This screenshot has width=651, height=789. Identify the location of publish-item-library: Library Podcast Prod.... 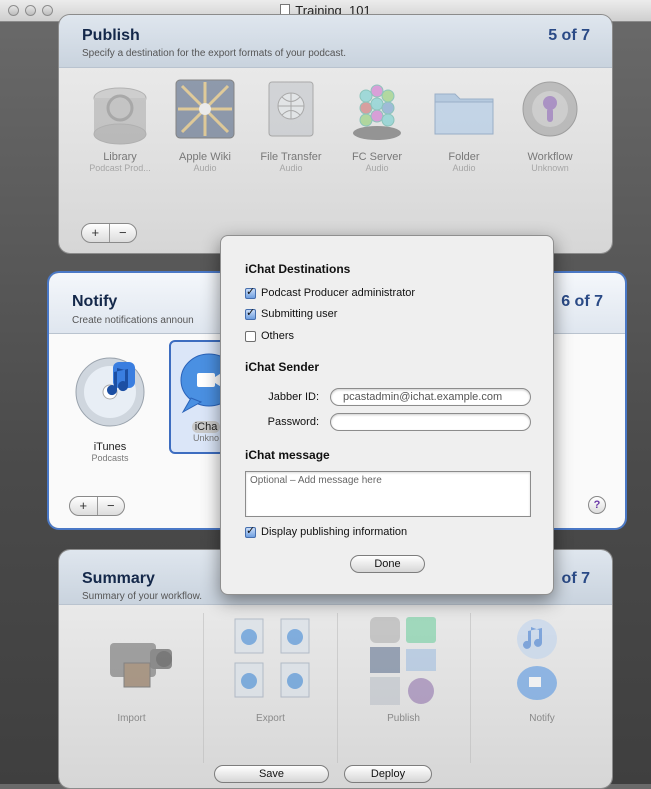
(120, 125).